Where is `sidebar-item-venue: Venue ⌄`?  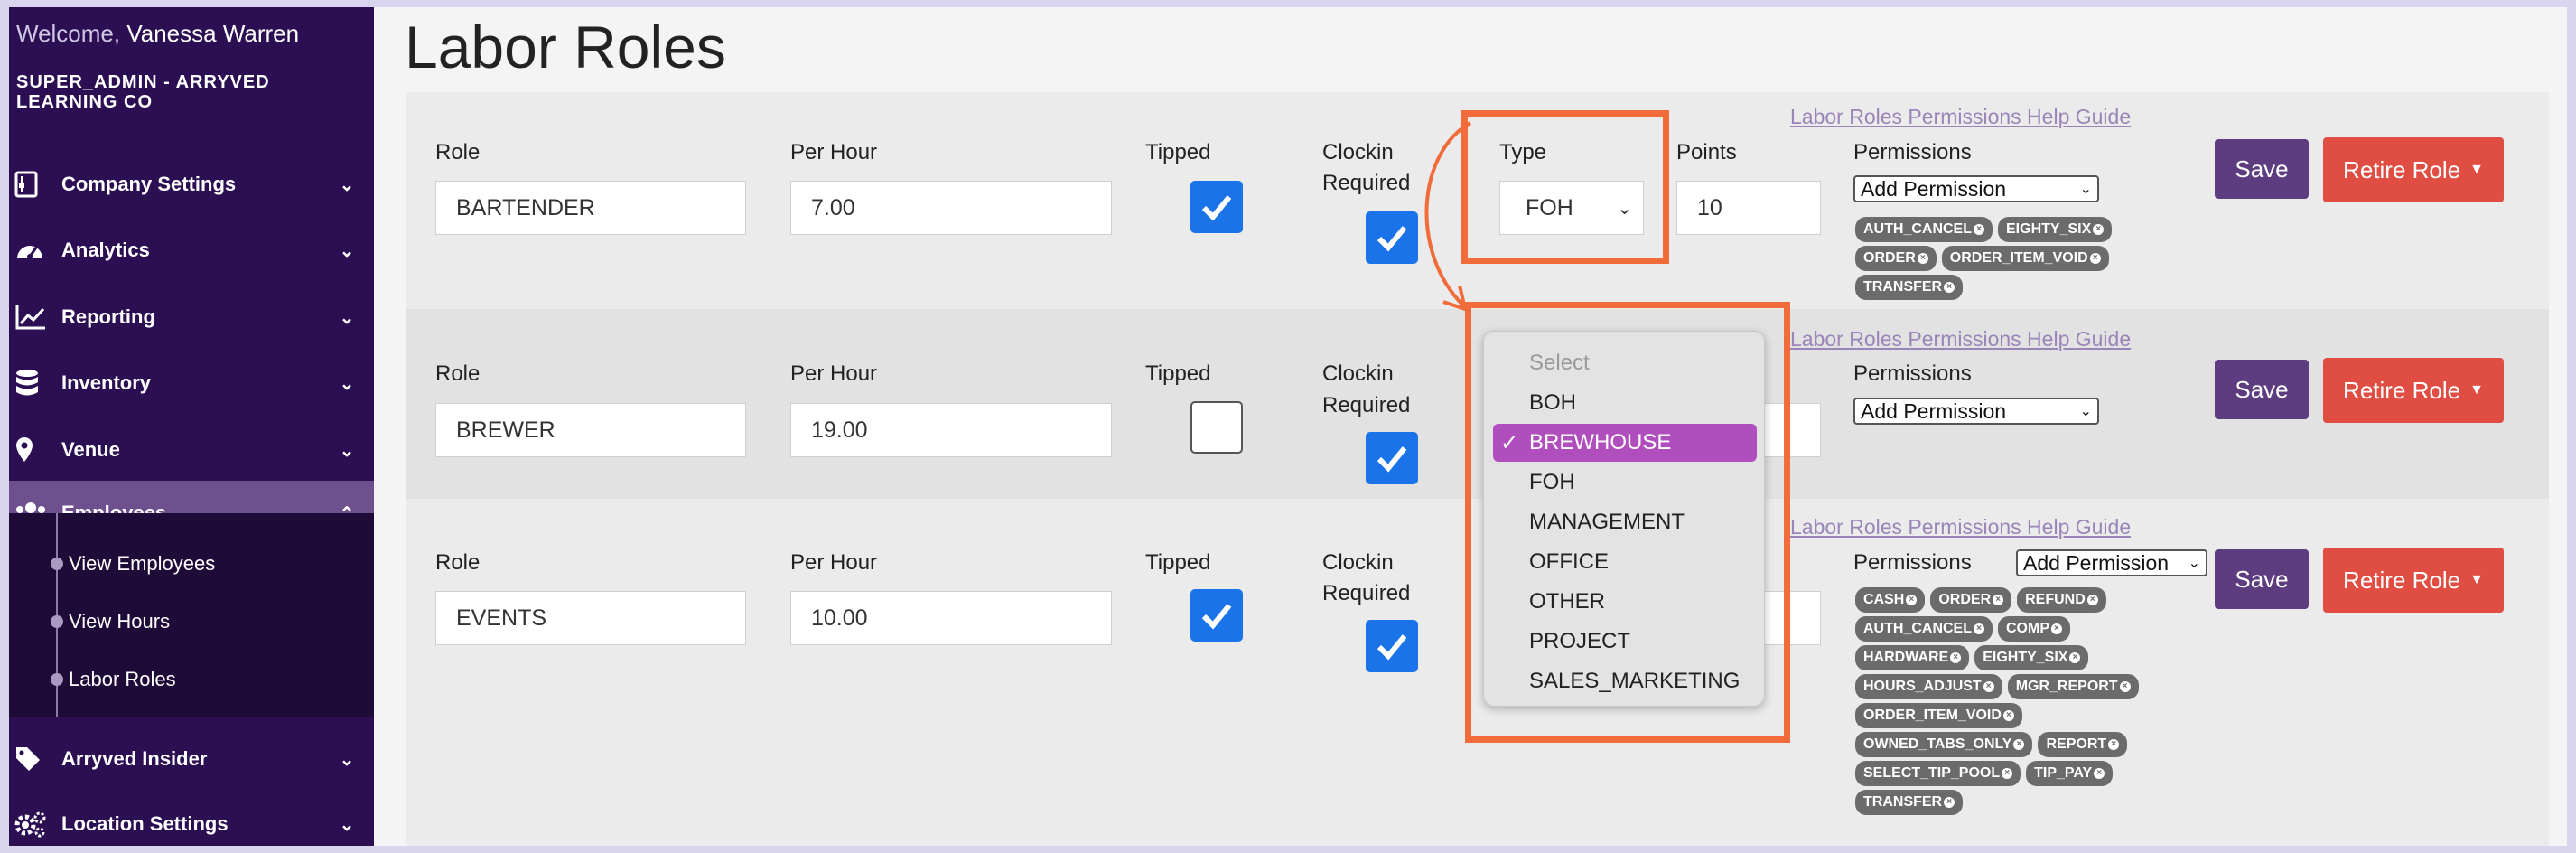
sidebar-item-venue: Venue ⌄ is located at coordinates (192, 450).